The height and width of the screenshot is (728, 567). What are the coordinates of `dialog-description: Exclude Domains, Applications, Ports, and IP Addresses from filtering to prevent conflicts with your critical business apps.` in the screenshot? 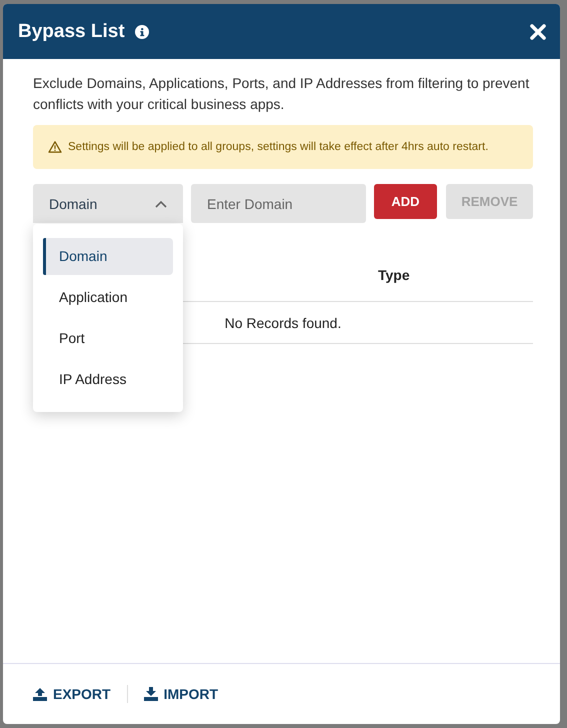 It's located at (281, 94).